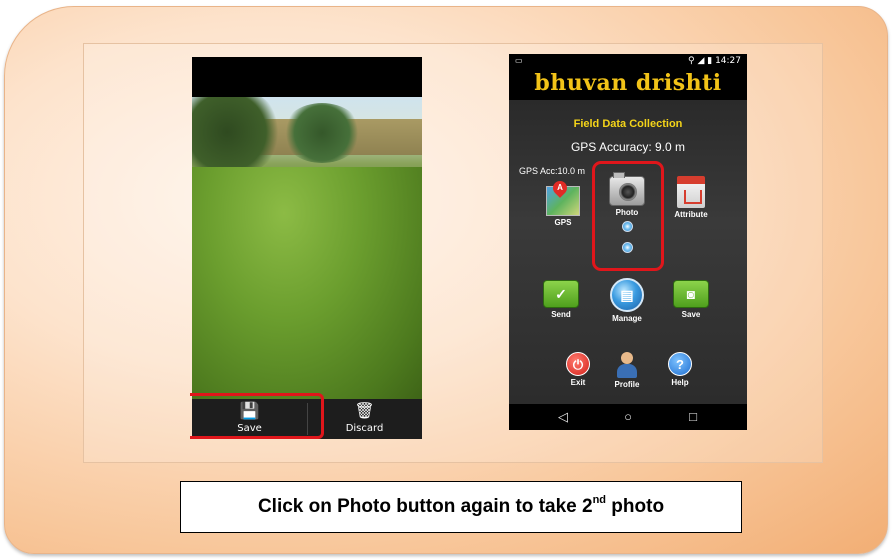 This screenshot has height=559, width=892. I want to click on send-label: Send, so click(561, 314).